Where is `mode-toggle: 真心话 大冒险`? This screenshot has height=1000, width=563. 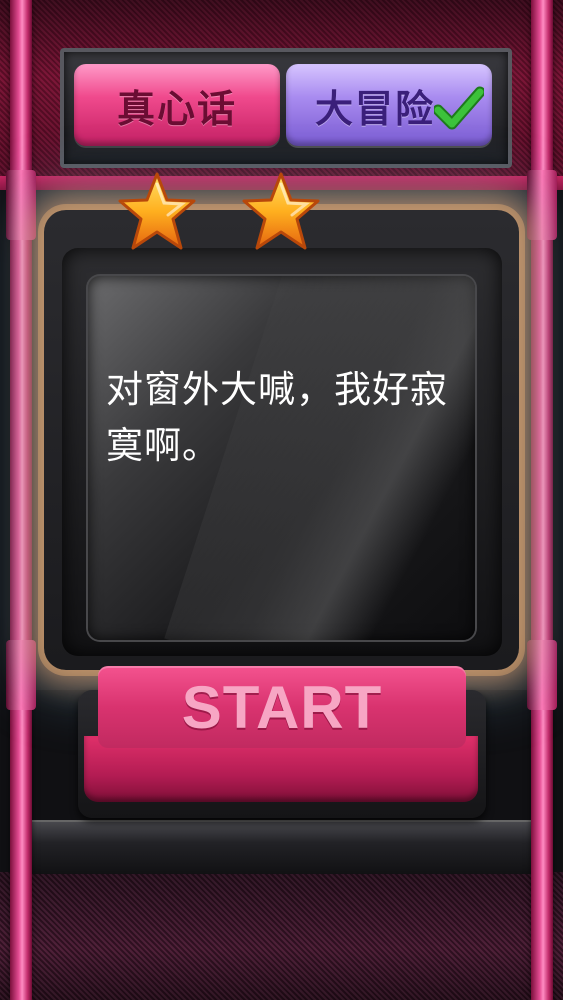
mode-toggle: 真心话 大冒险 is located at coordinates (286, 108).